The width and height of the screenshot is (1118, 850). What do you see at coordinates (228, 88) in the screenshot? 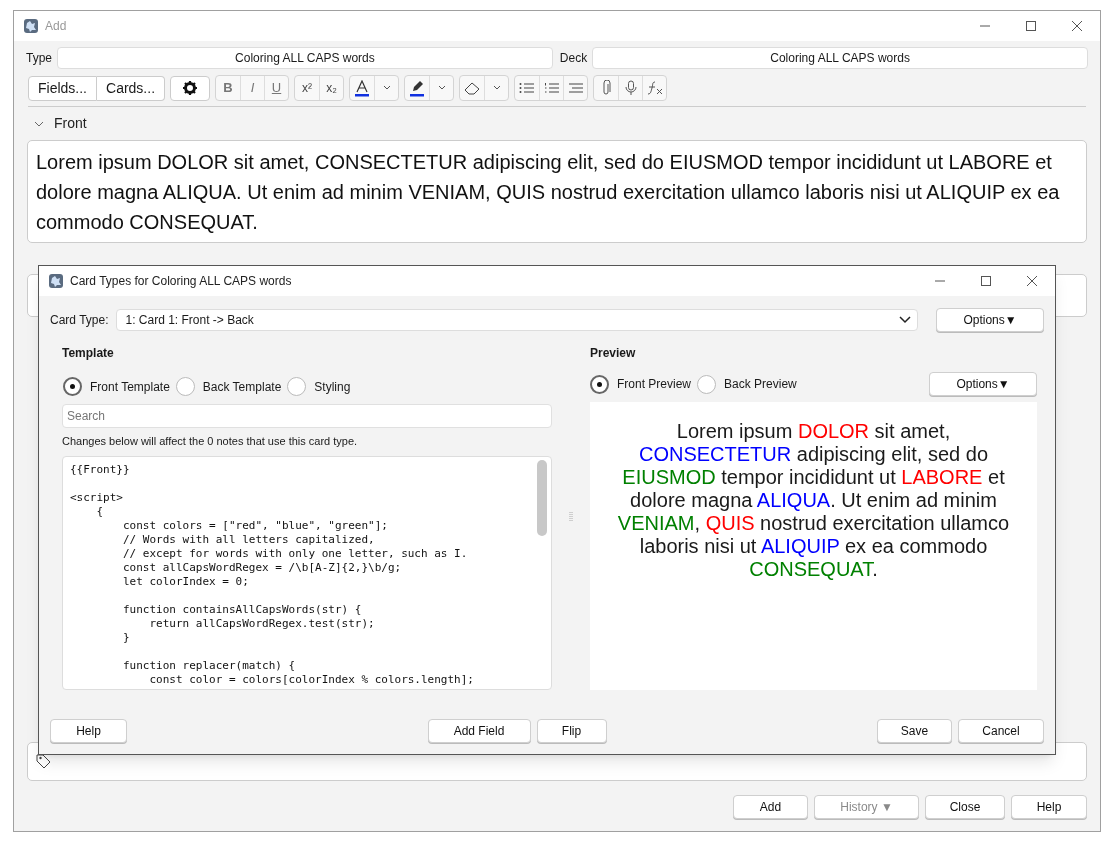
I see `bold-button: B` at bounding box center [228, 88].